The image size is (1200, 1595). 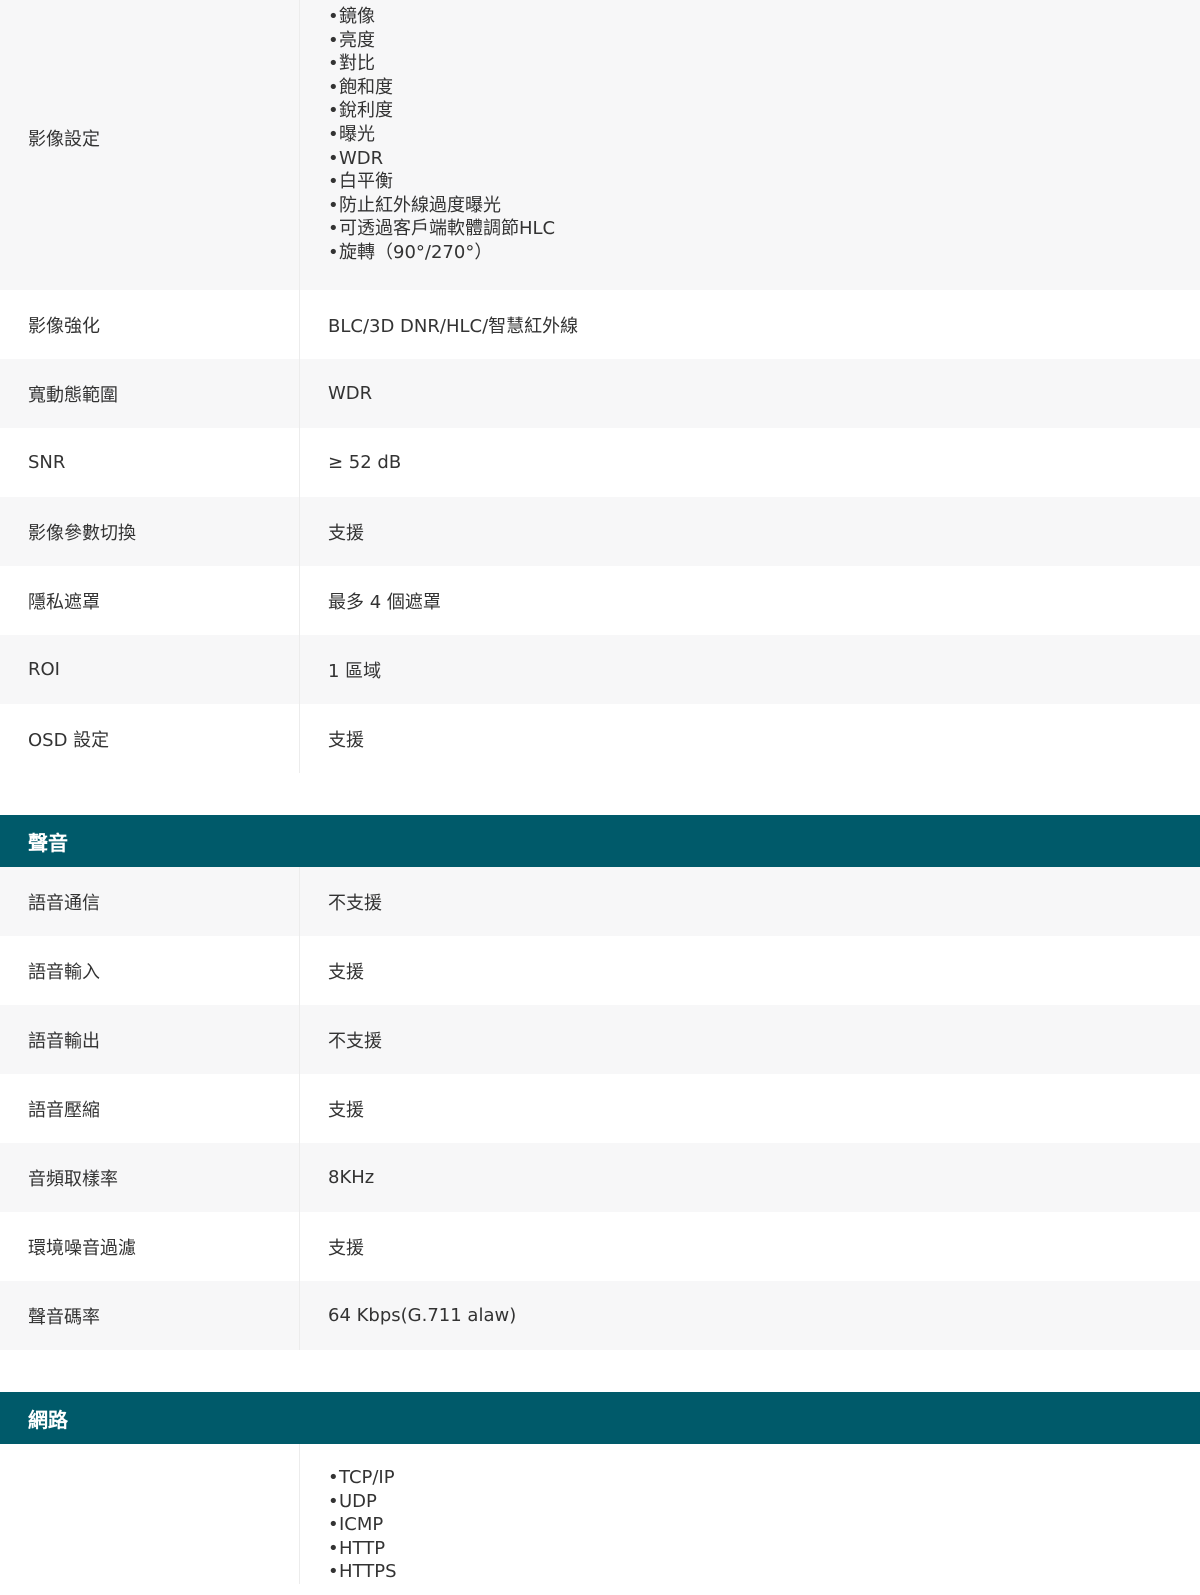 I want to click on list-item: •對比, so click(x=351, y=64).